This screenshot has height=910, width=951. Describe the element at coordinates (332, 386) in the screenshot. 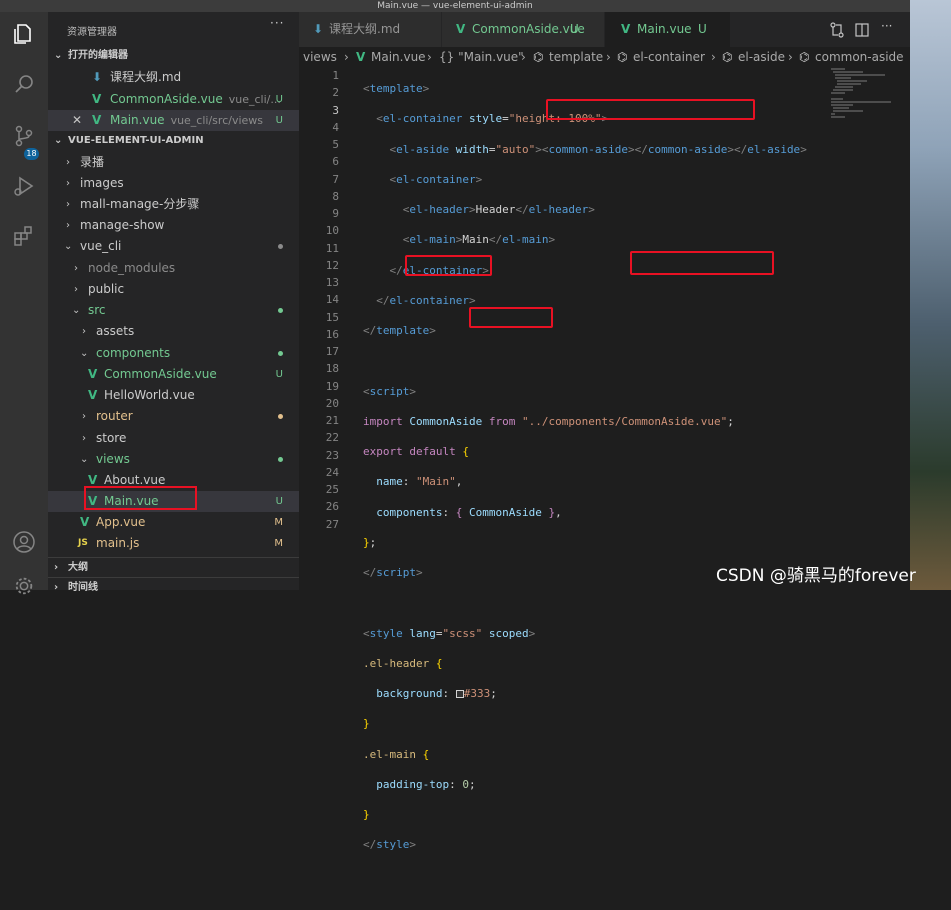

I see `line-number: 19` at that location.